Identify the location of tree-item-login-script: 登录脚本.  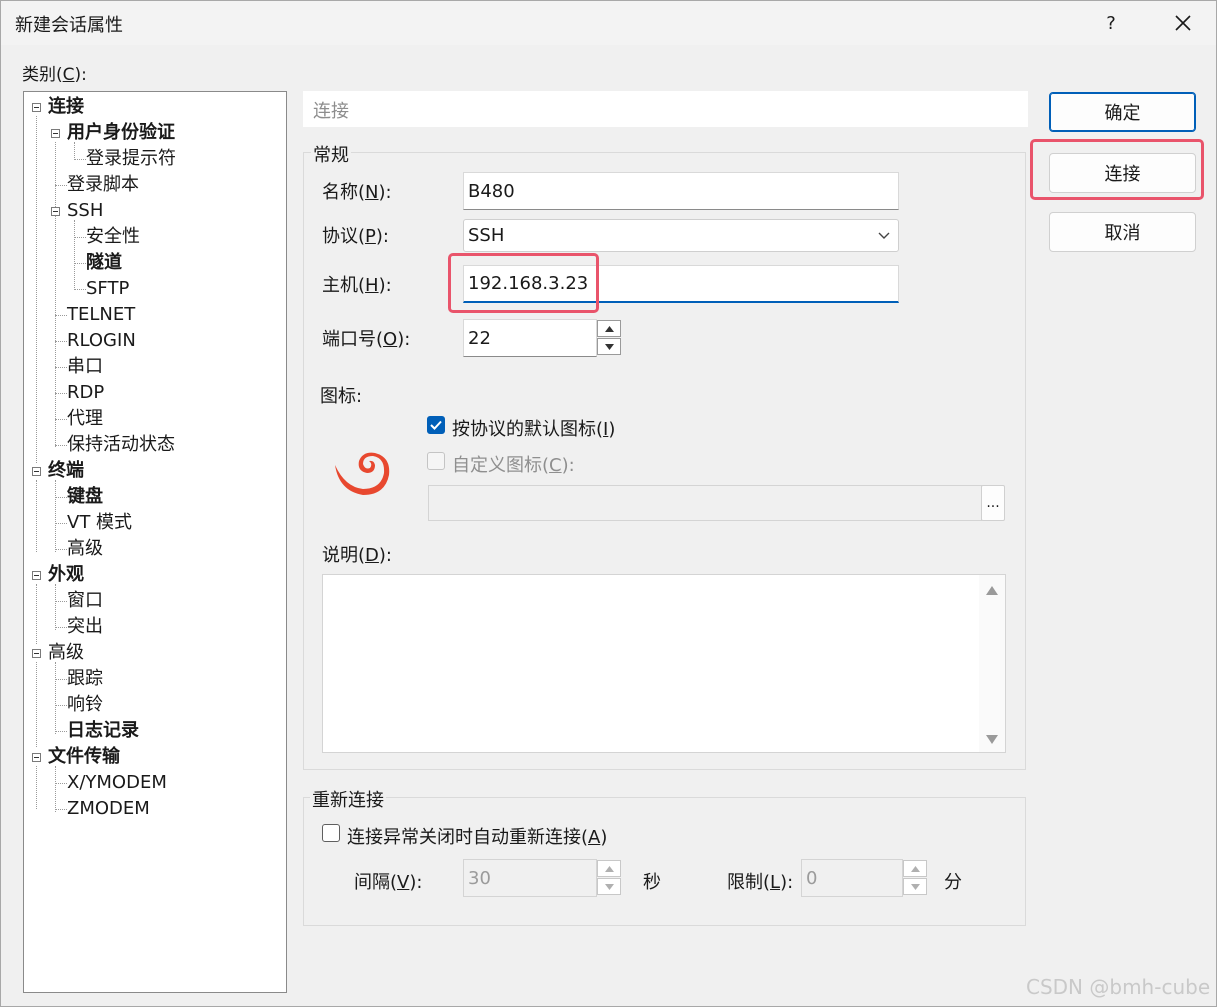
(103, 185).